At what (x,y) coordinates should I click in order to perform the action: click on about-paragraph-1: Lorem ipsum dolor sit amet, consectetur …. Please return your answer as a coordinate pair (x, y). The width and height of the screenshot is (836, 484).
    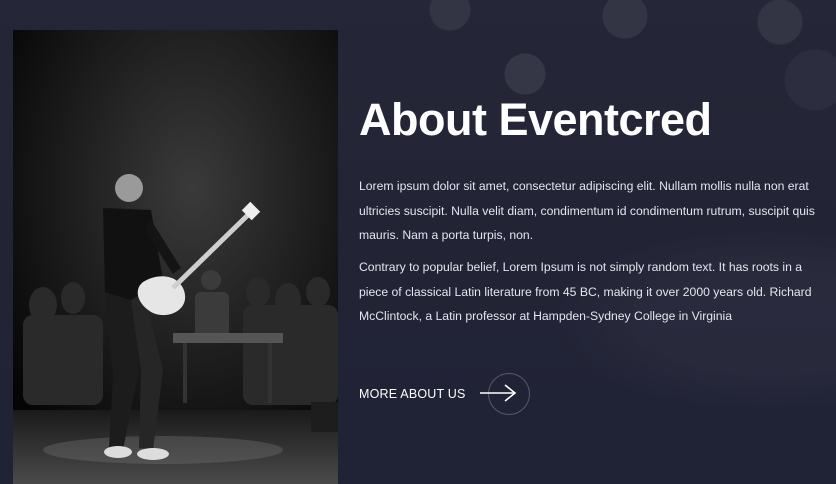
    Looking at the image, I should click on (587, 210).